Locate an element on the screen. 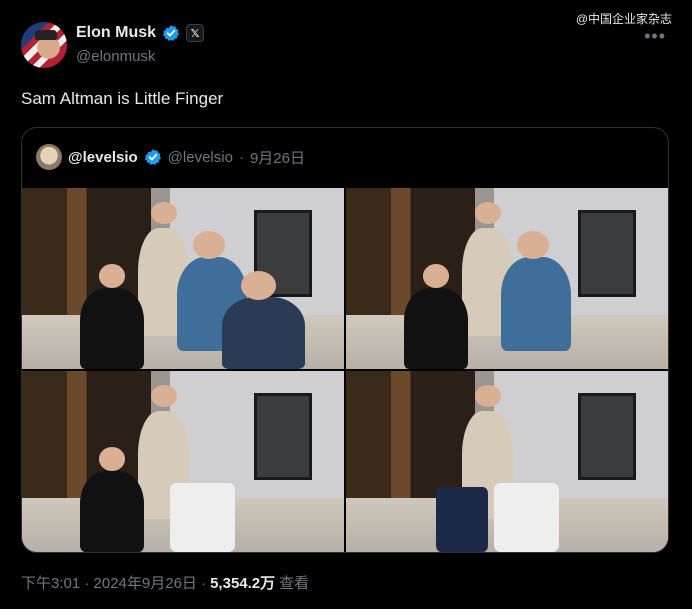 Image resolution: width=692 pixels, height=609 pixels. affiliate-x-badge-icon: 𝕏 is located at coordinates (195, 33).